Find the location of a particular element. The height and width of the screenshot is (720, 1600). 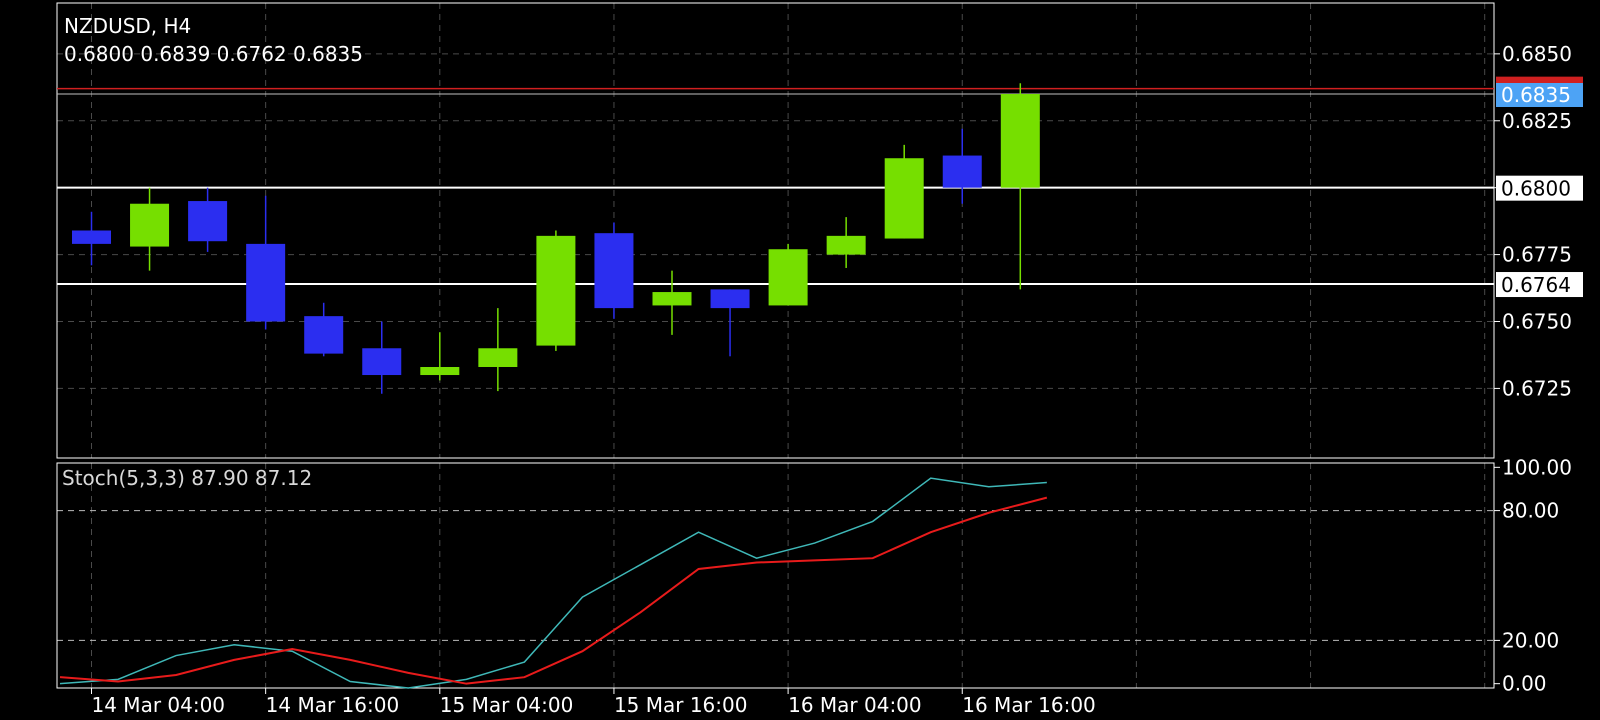

time-tick-label: 14 Mar 16:00 is located at coordinates (333, 705).